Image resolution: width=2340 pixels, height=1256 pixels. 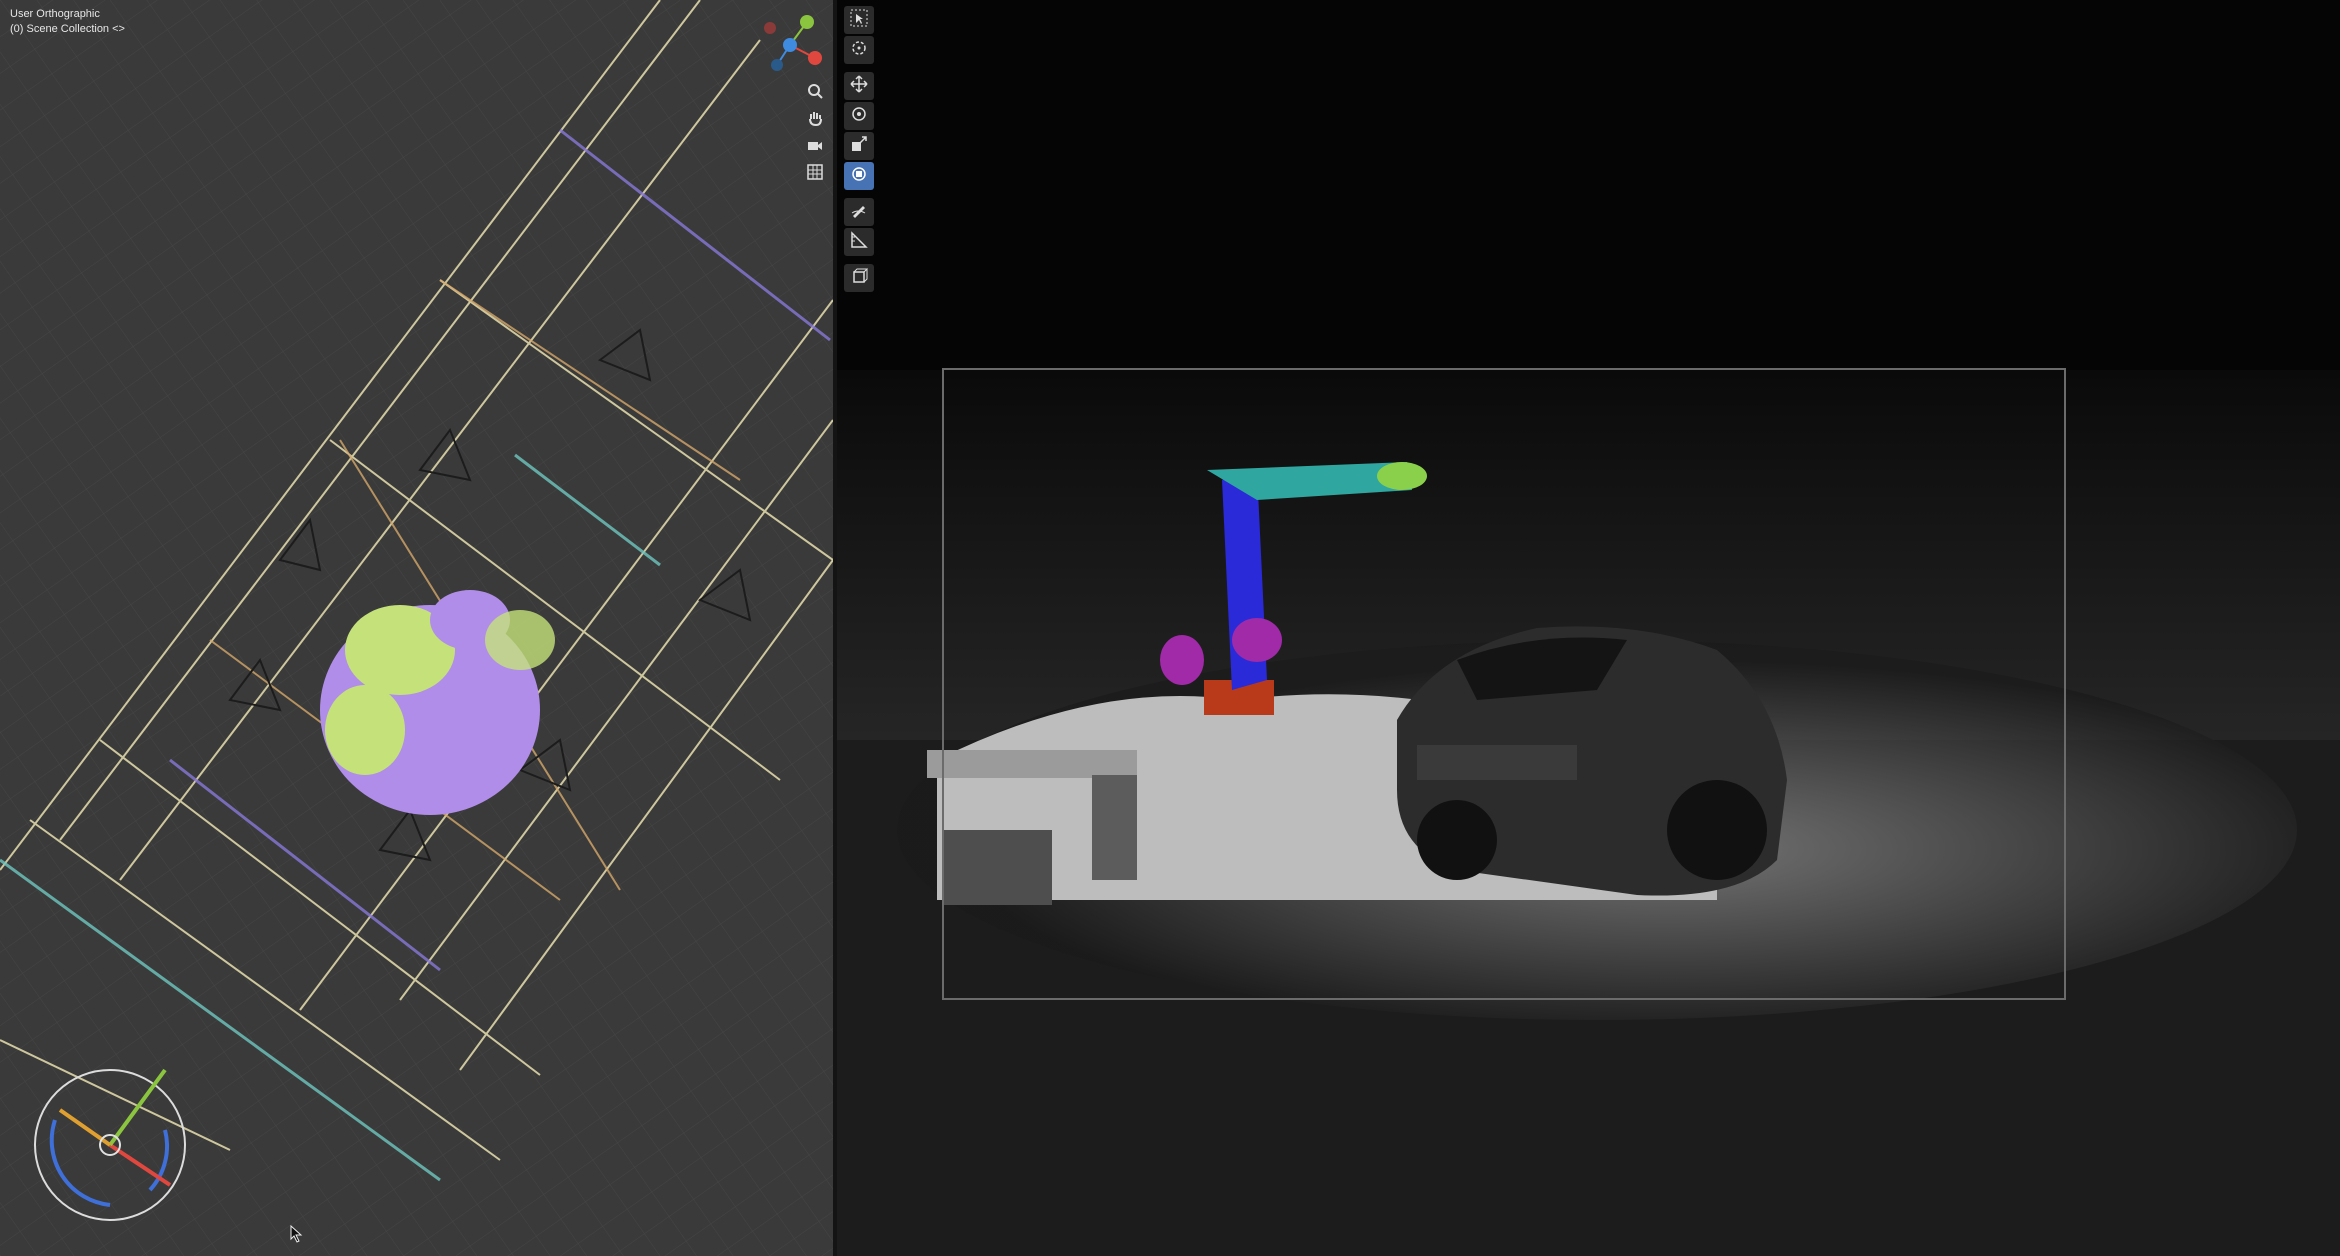 I want to click on pencil-icon, so click(x=859, y=212).